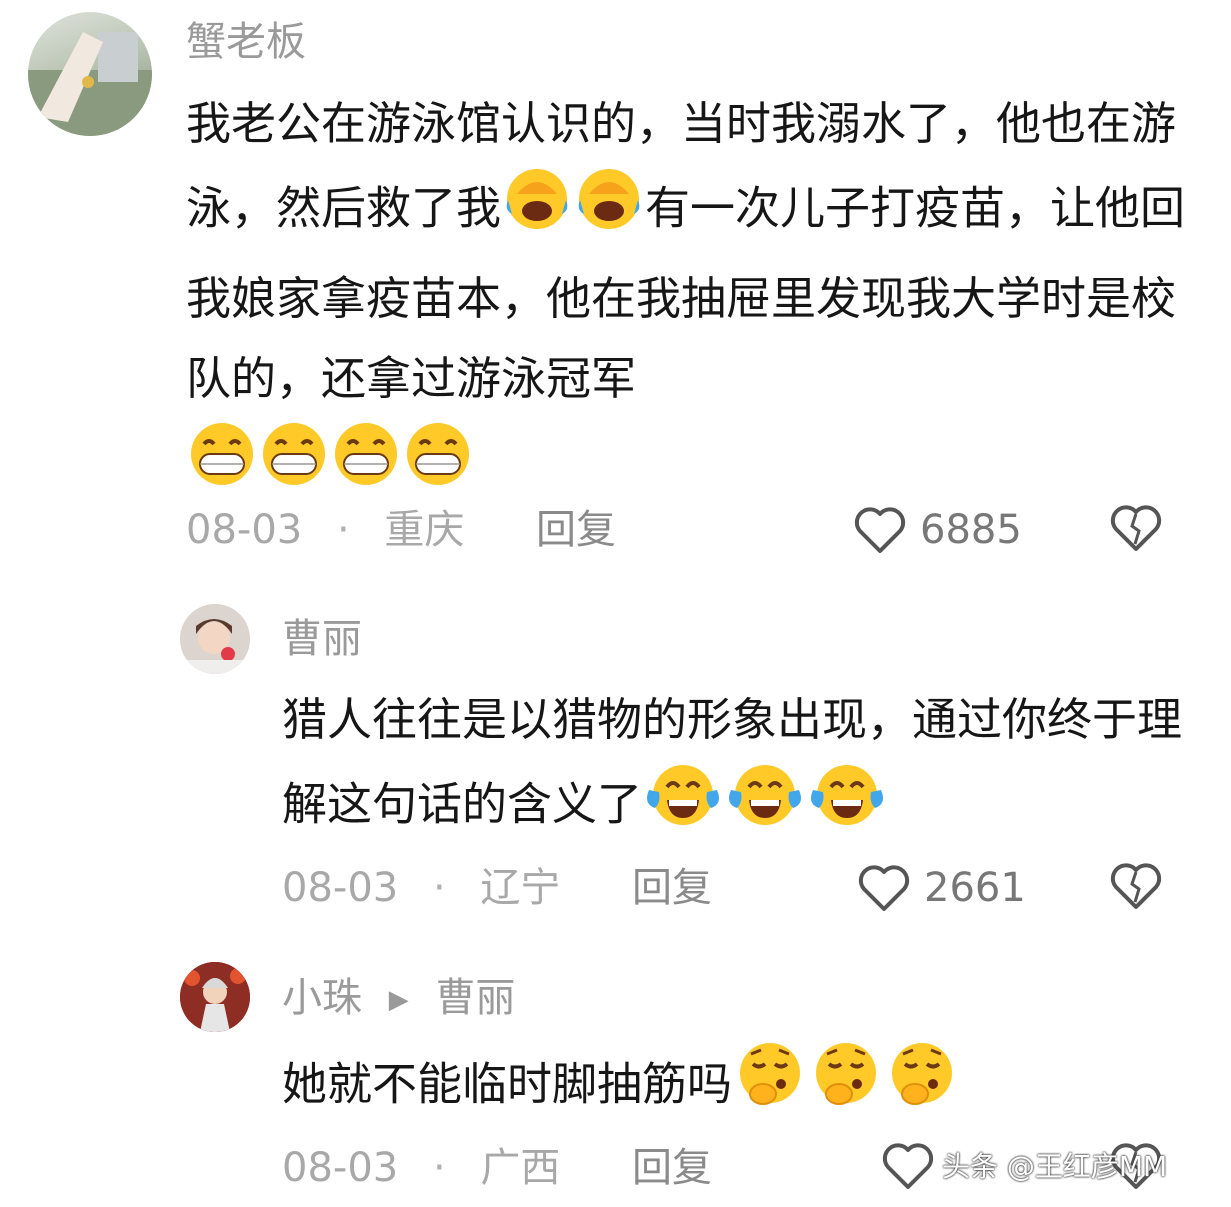 Image resolution: width=1231 pixels, height=1207 pixels. I want to click on comment-meta: 08-03 · 广西, so click(421, 1168).